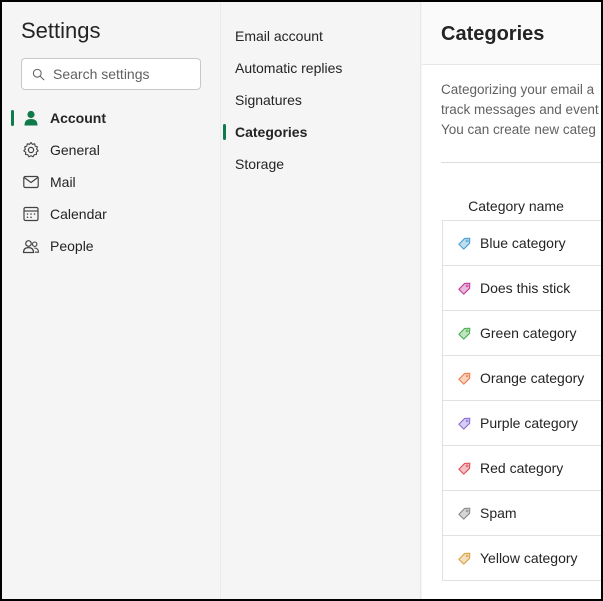 The image size is (603, 601). I want to click on category-row: Red category, so click(522, 468).